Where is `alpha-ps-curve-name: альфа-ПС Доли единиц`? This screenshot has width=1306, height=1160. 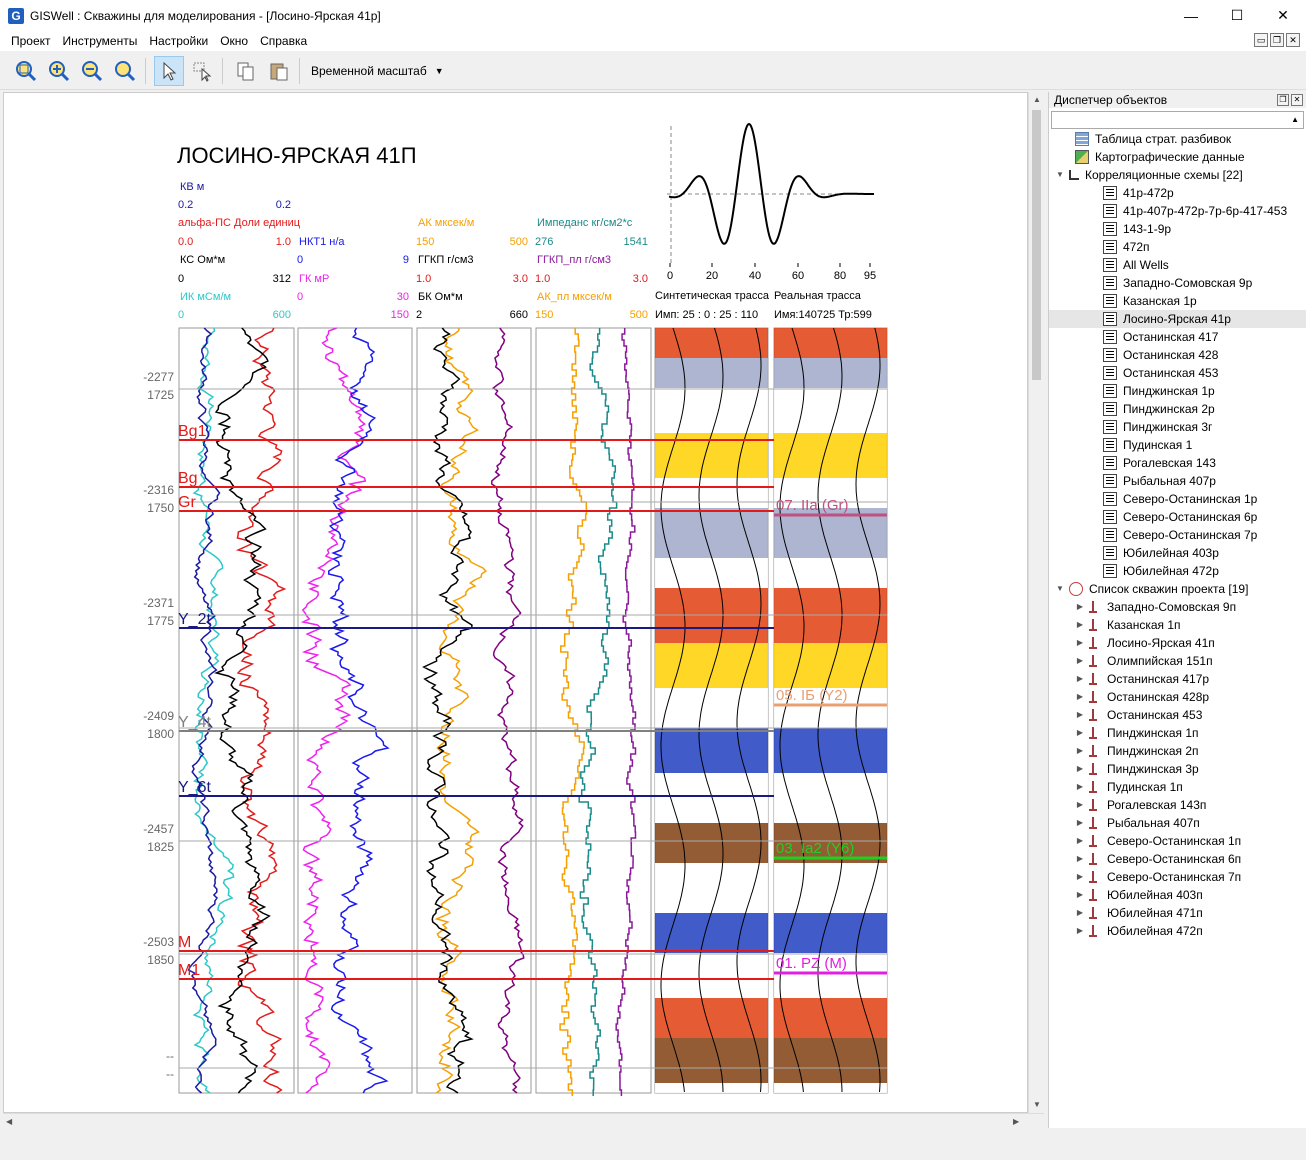
alpha-ps-curve-name: альфа-ПС Доли единиц is located at coordinates (239, 223).